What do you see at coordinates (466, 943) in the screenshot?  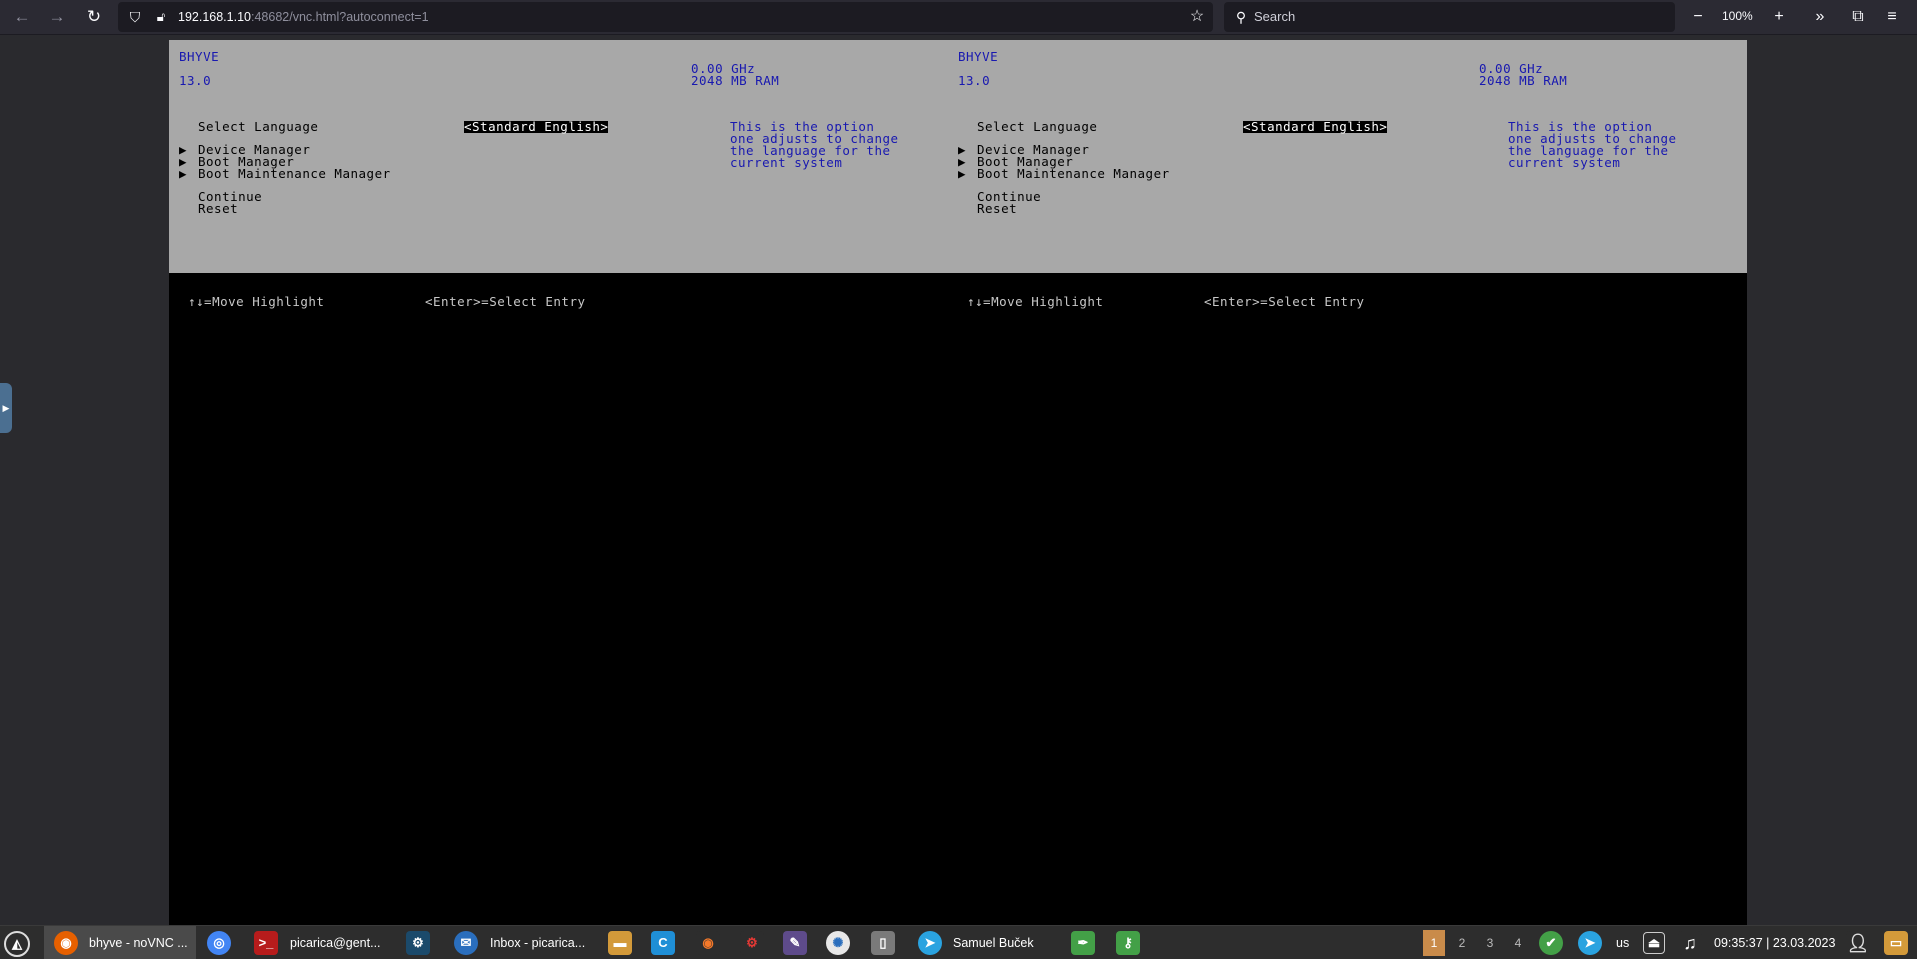 I see `thunderbird-icon: ✉` at bounding box center [466, 943].